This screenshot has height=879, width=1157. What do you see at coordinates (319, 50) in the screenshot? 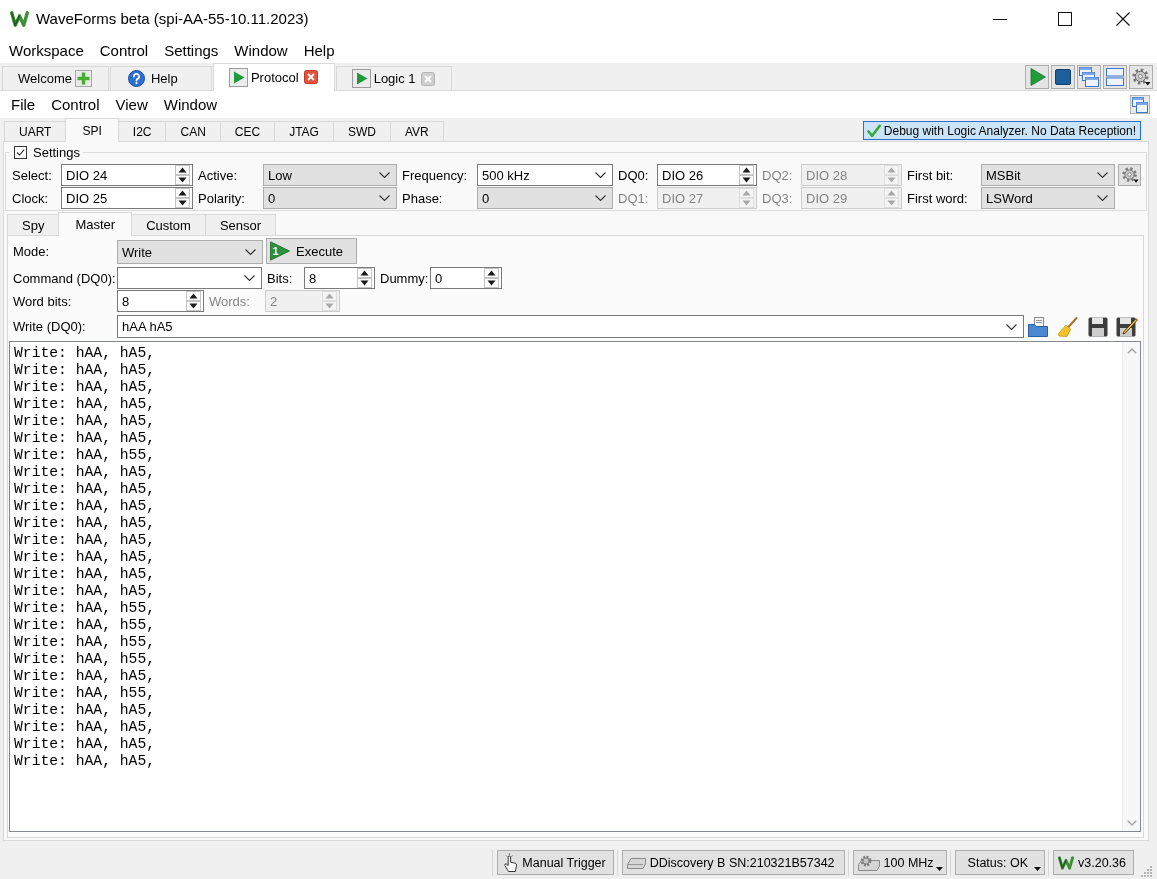
I see `menu-item: Help` at bounding box center [319, 50].